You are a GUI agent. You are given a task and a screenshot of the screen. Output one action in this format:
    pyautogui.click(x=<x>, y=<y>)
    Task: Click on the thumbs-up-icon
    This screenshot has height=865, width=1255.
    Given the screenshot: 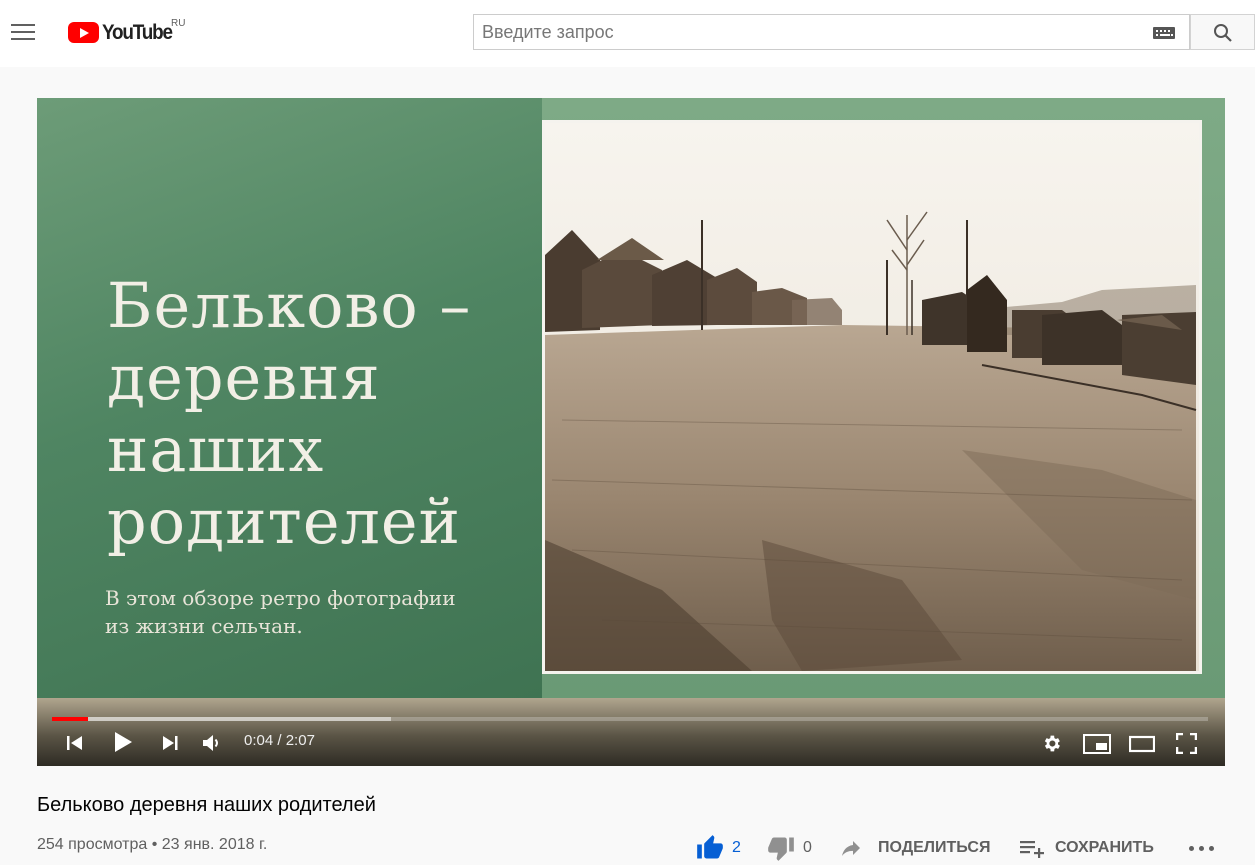 What is the action you would take?
    pyautogui.click(x=710, y=847)
    